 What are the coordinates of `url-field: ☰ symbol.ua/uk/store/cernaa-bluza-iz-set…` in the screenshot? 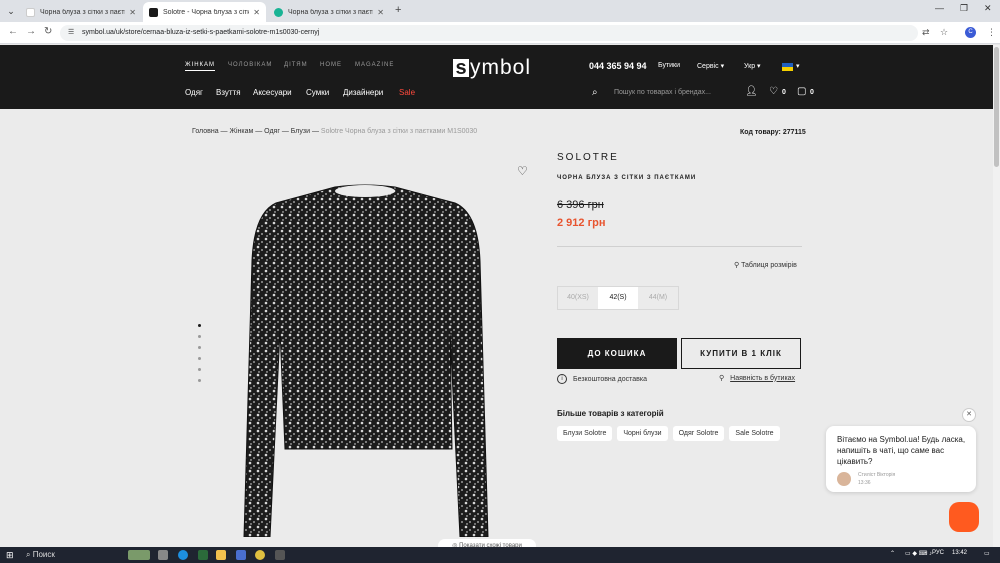 It's located at (489, 33).